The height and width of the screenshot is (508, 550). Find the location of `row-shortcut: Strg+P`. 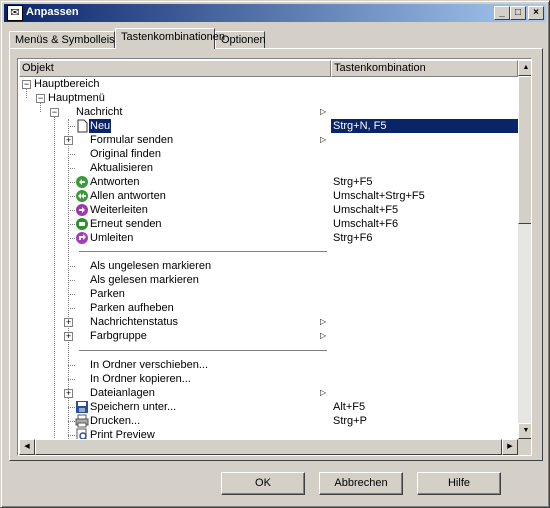

row-shortcut: Strg+P is located at coordinates (350, 421).